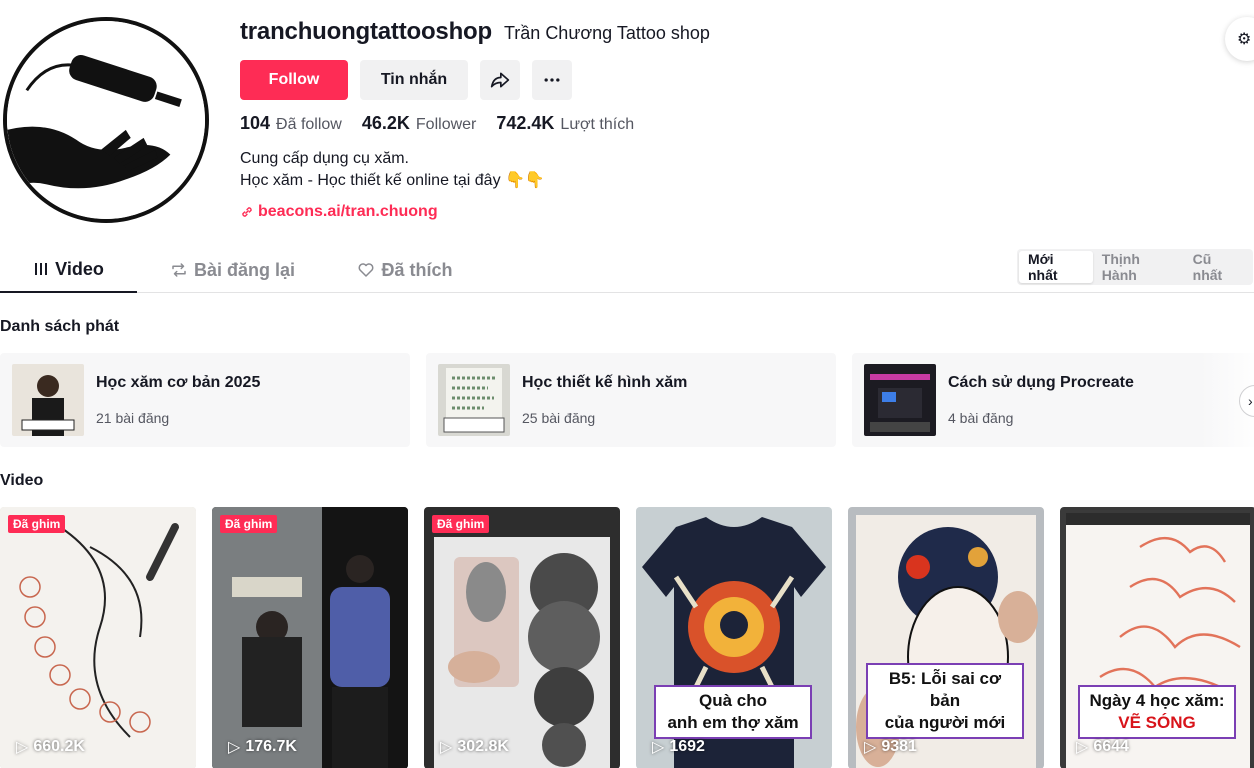 This screenshot has height=768, width=1254. Describe the element at coordinates (1053, 400) in the screenshot. I see `playlist-card: Cách sử dụng Procreate 4 bài đăng` at that location.